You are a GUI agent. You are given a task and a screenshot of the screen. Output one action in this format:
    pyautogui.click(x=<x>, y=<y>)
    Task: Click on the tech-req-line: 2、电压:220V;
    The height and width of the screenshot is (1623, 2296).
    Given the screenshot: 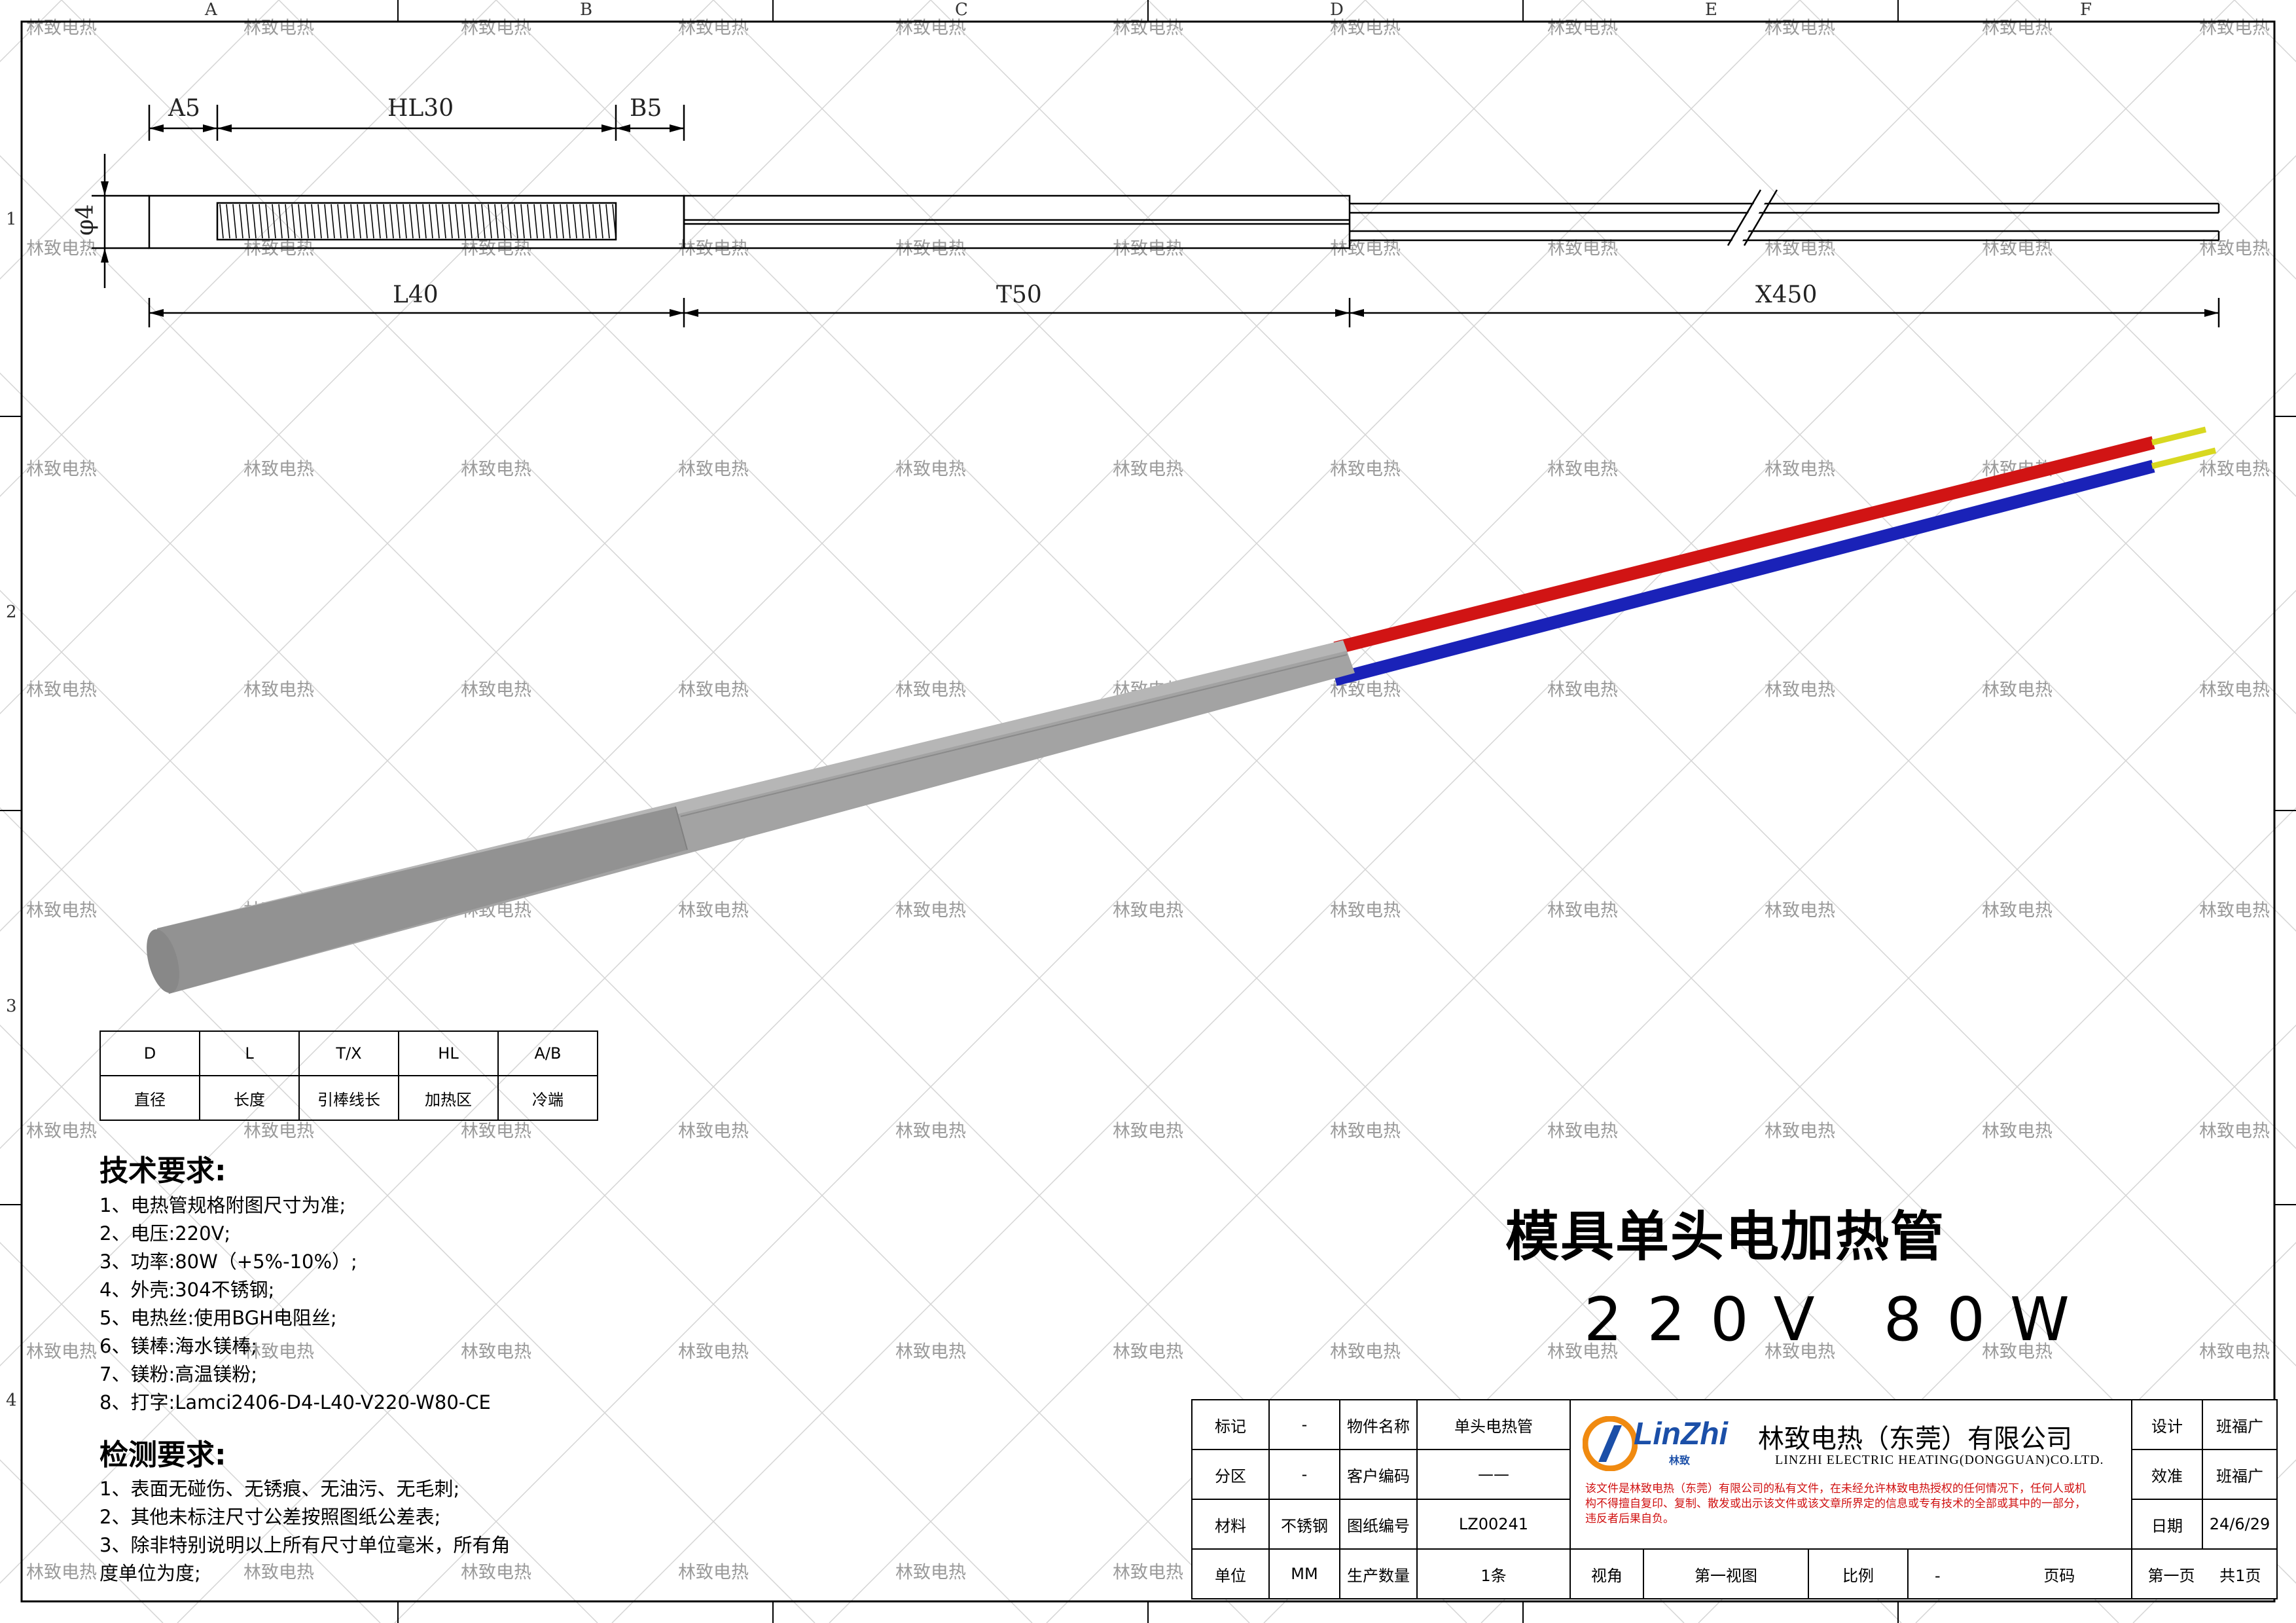 What is the action you would take?
    pyautogui.click(x=165, y=1233)
    